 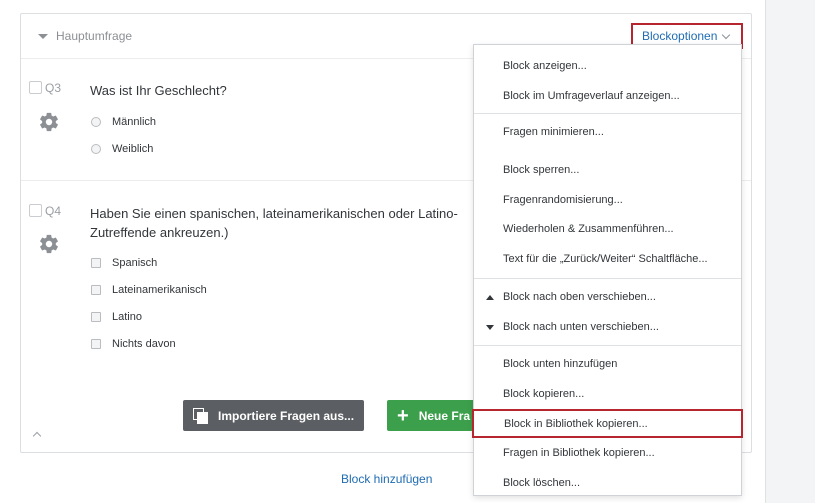 I want to click on choice-label: Lateinamerikanisch, so click(x=159, y=290).